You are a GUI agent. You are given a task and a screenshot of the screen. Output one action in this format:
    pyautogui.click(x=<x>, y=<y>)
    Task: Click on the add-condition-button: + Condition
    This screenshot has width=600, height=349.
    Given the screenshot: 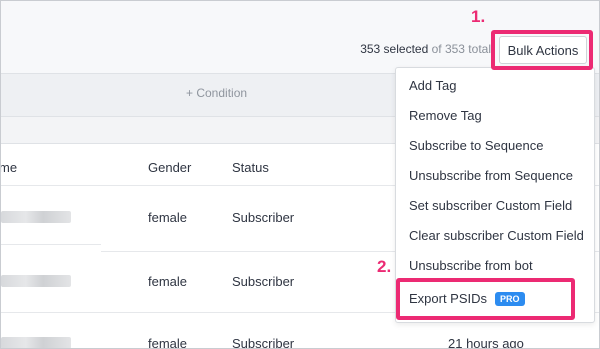 What is the action you would take?
    pyautogui.click(x=216, y=93)
    